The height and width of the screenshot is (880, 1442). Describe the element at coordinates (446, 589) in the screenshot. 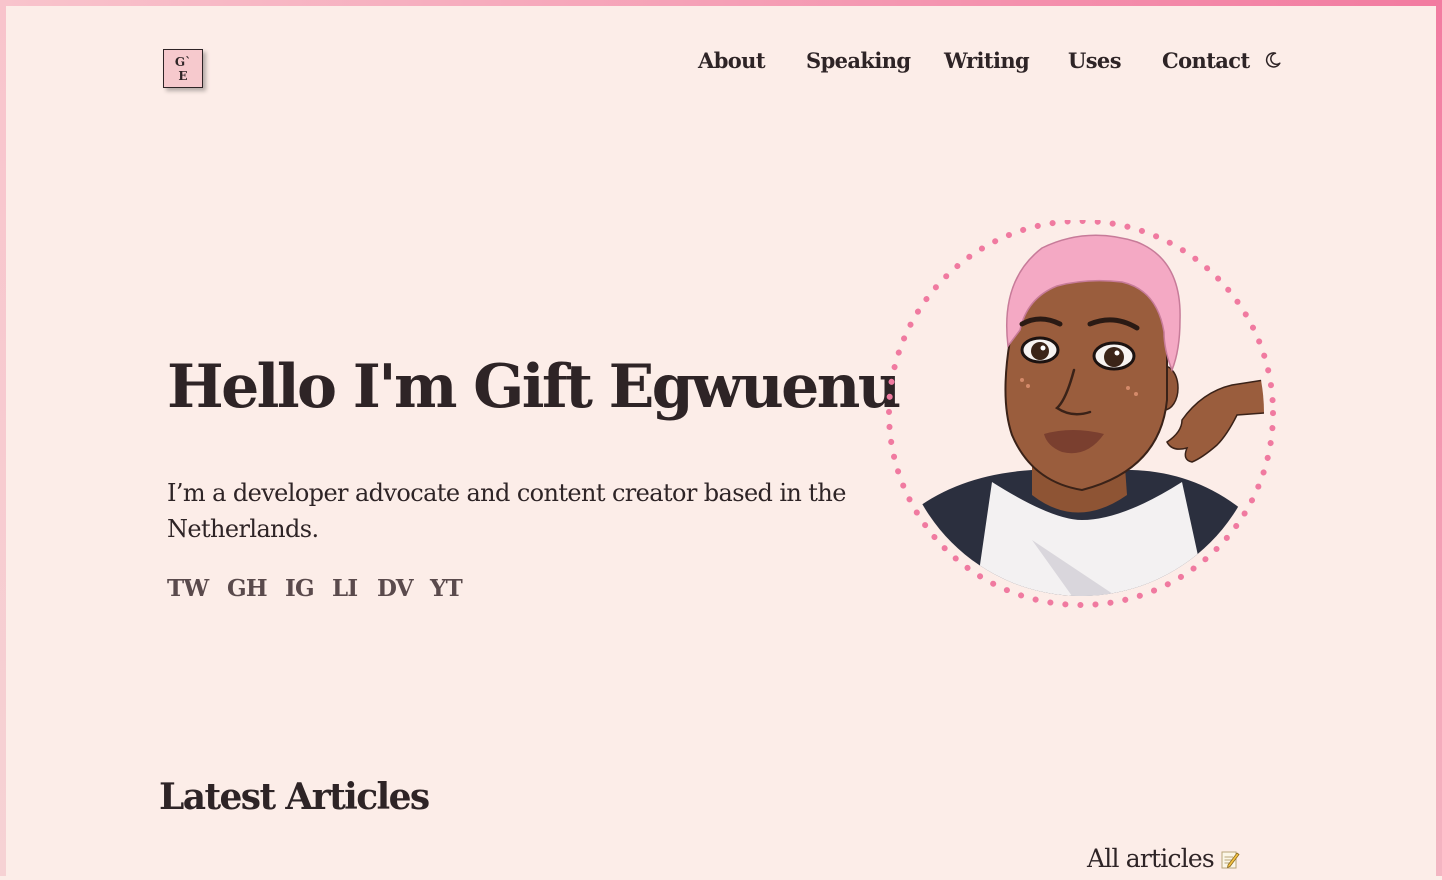

I see `social-youtube-link: YT` at that location.